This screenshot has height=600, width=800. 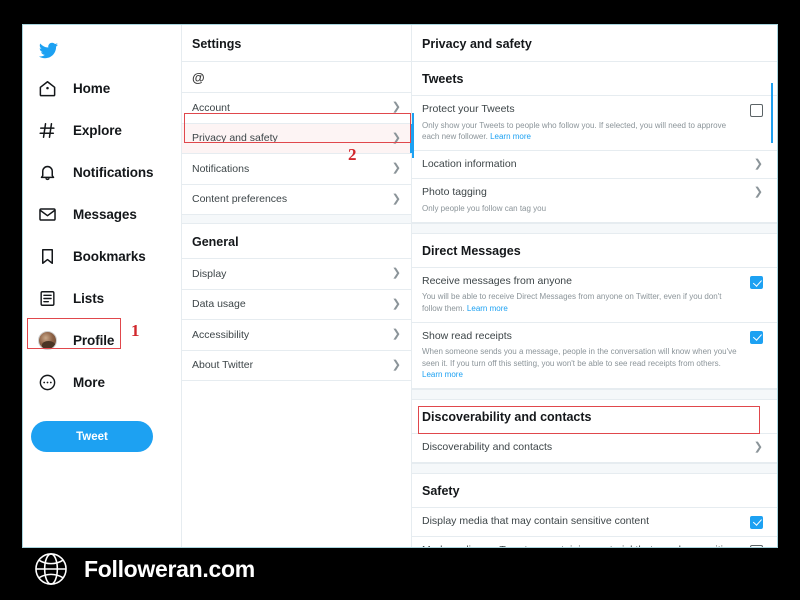 What do you see at coordinates (296, 365) in the screenshot?
I see `settings-item-about-twitter: About Twitter ❯` at bounding box center [296, 365].